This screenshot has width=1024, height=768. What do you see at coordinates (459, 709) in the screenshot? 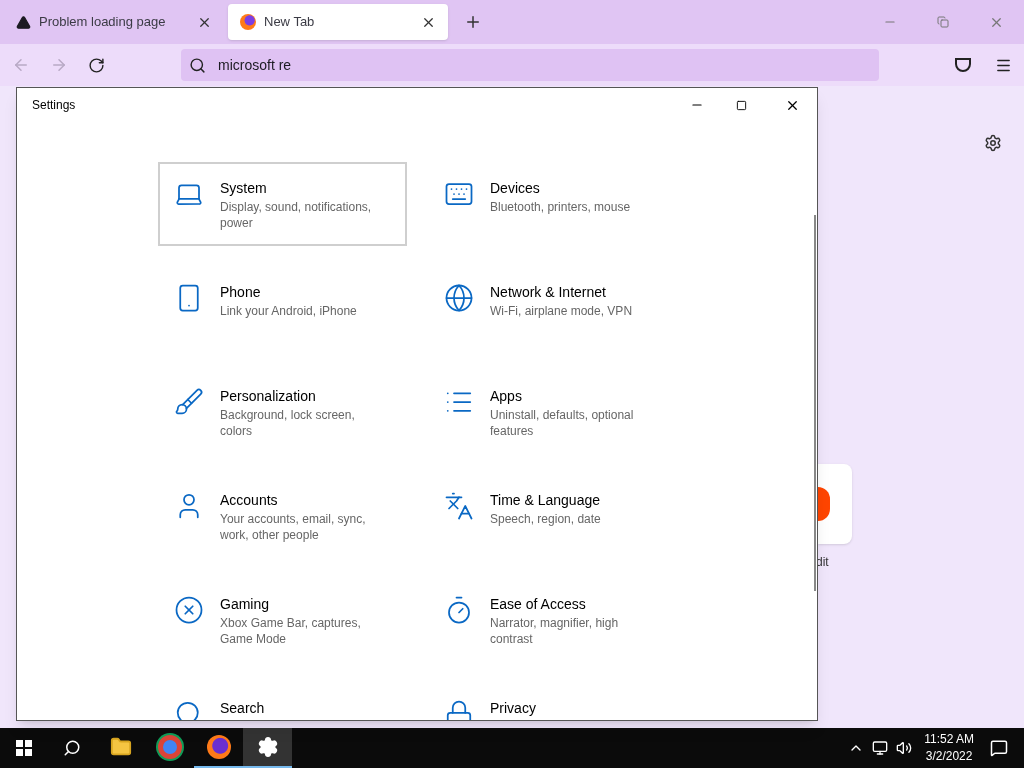
I see `lock-icon` at bounding box center [459, 709].